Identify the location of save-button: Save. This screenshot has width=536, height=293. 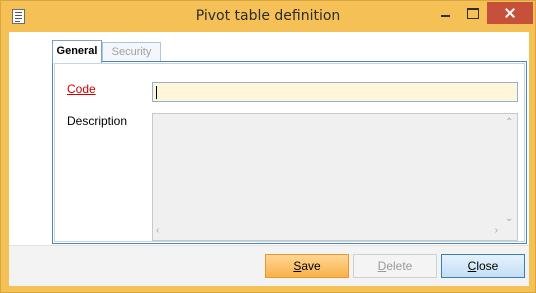
(307, 266).